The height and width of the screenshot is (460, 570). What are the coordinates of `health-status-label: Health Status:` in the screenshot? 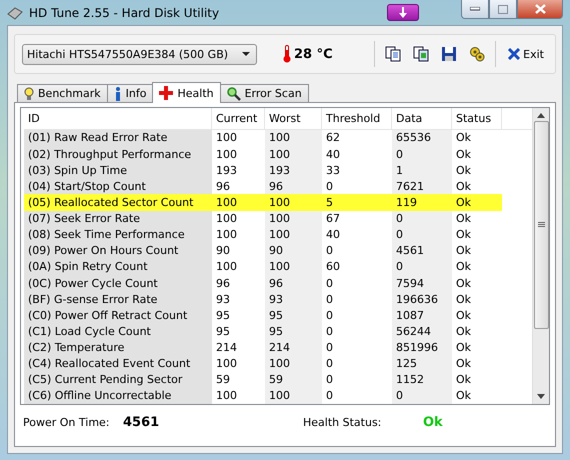 It's located at (342, 422).